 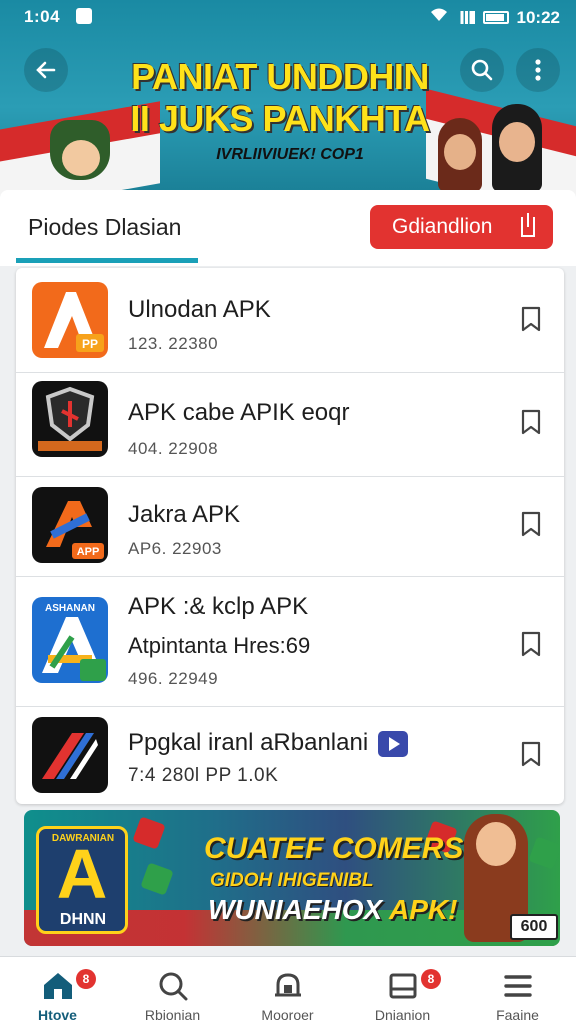 I want to click on promo-logo: DAWRANIAN A DHNN, so click(x=82, y=880).